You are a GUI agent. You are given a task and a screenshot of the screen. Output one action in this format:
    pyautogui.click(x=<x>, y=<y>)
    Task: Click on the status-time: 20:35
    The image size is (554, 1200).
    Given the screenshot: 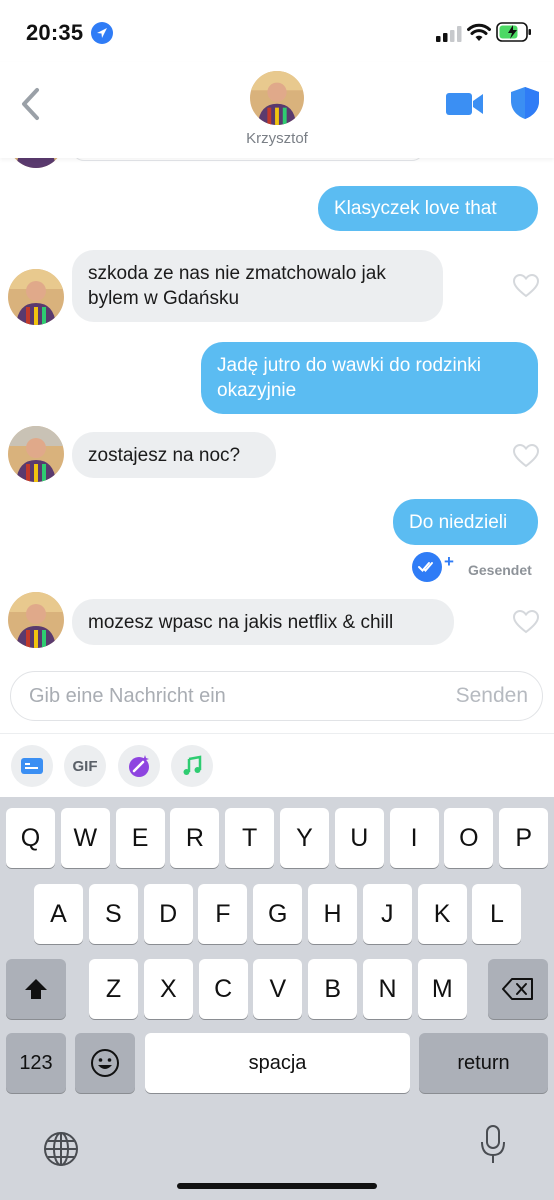 What is the action you would take?
    pyautogui.click(x=55, y=32)
    